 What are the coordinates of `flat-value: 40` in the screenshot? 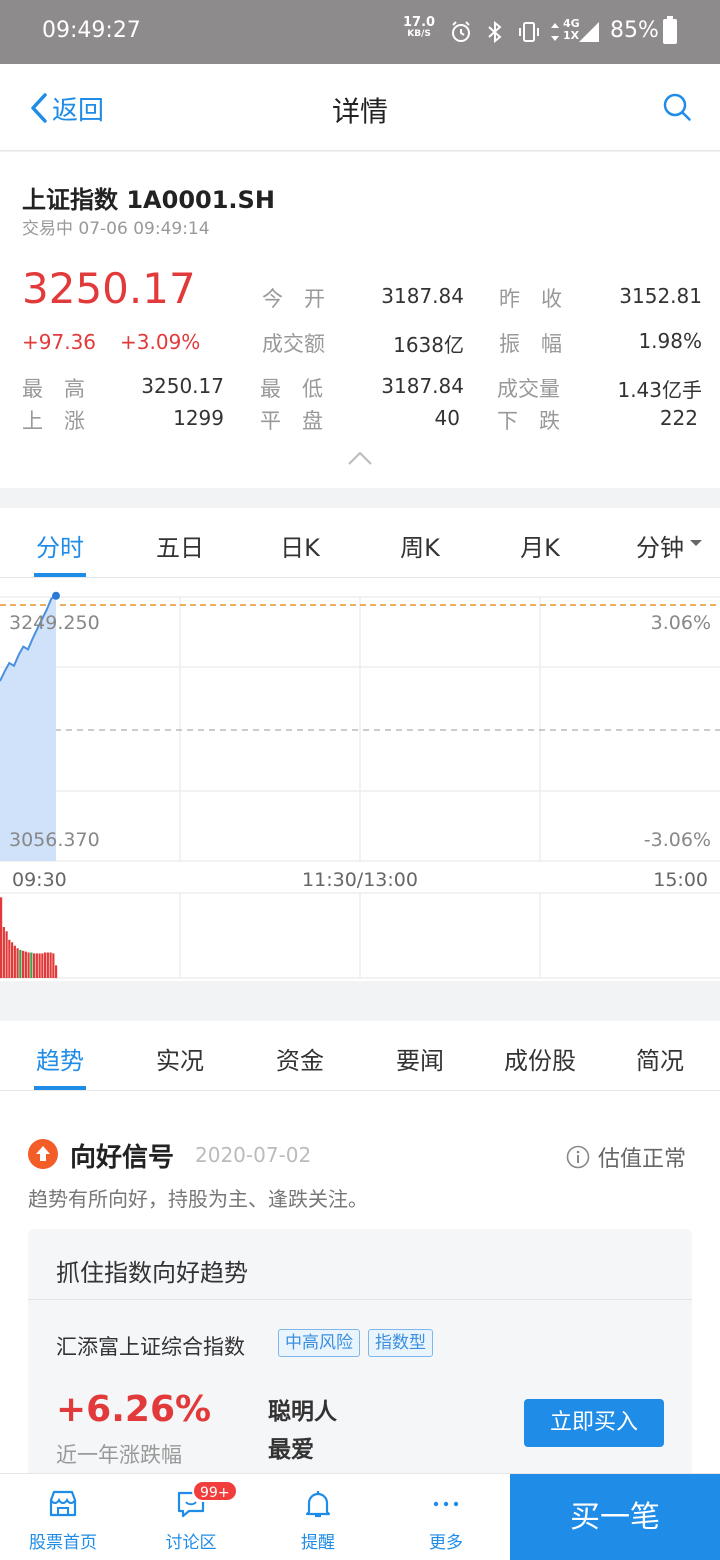 It's located at (447, 418).